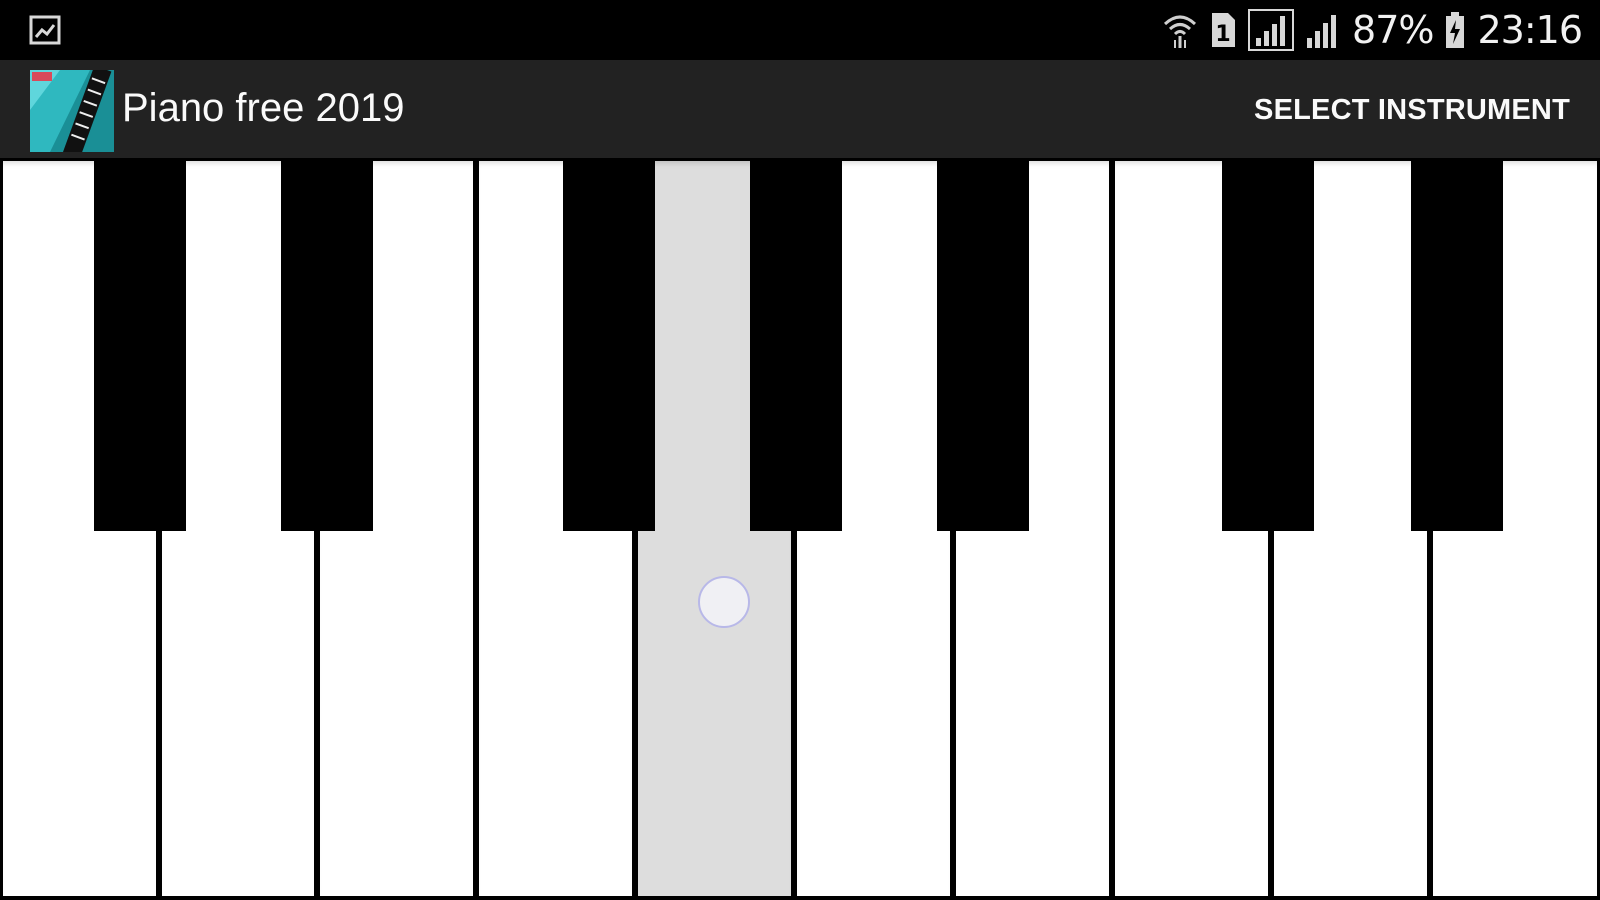  What do you see at coordinates (1180, 31) in the screenshot?
I see `wifi-icon` at bounding box center [1180, 31].